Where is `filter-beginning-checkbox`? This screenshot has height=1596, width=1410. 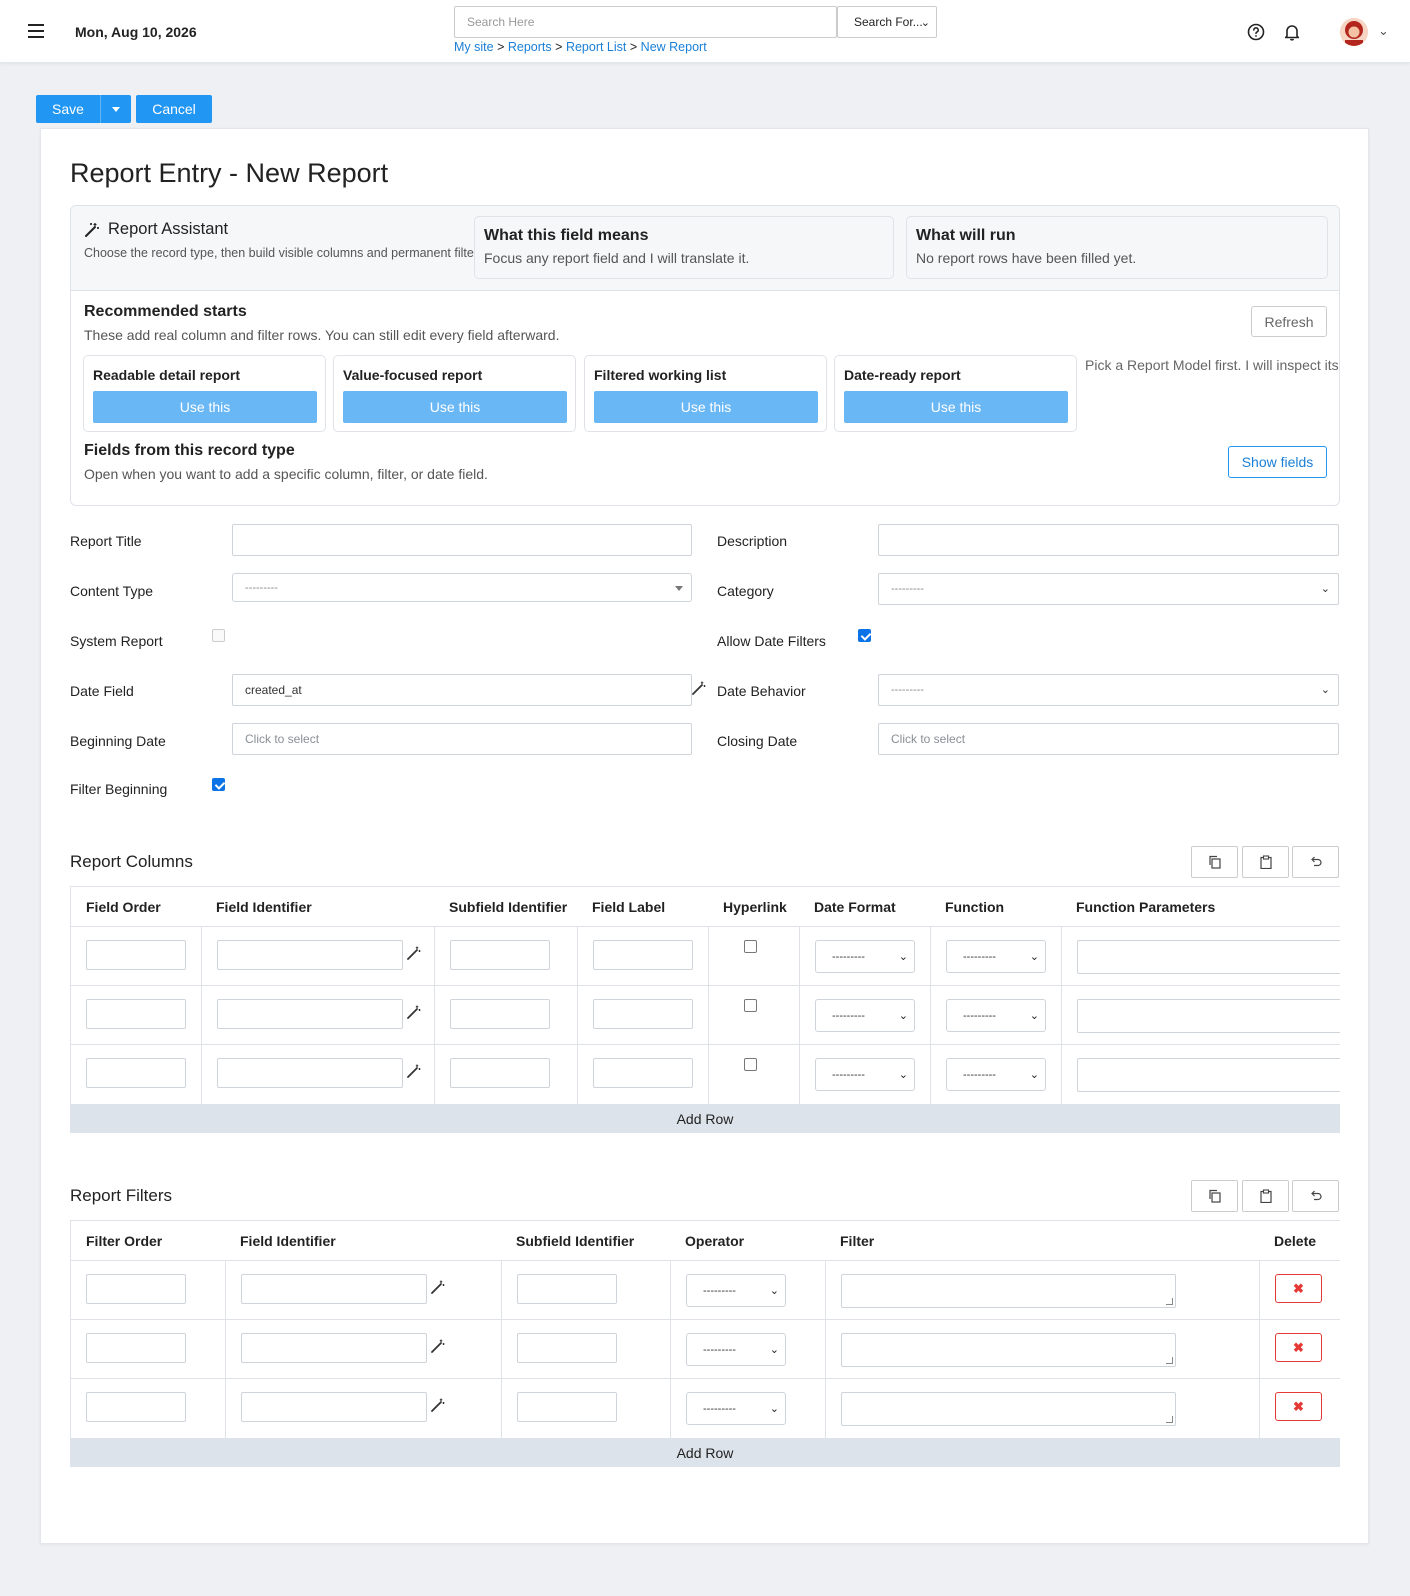 filter-beginning-checkbox is located at coordinates (218, 784).